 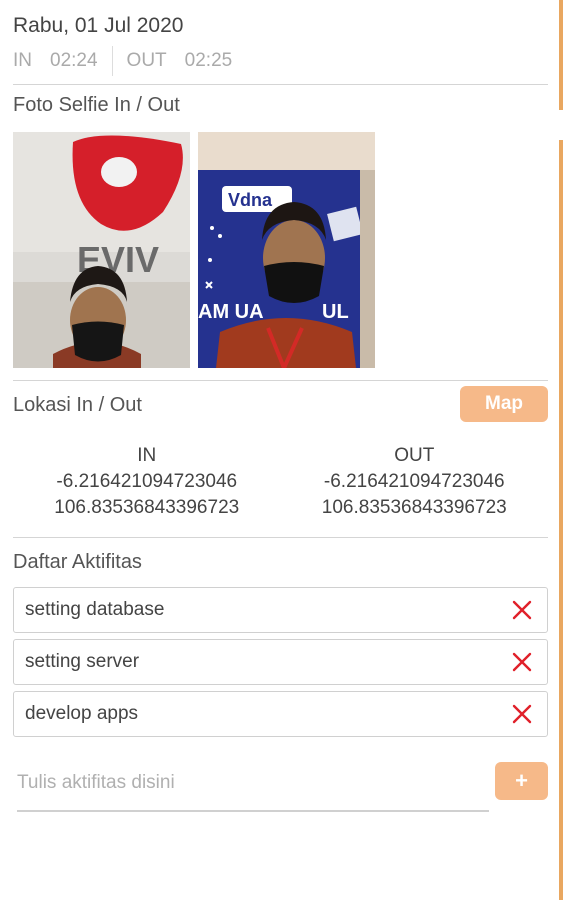 What do you see at coordinates (147, 507) in the screenshot?
I see `location-in-lng: 106.83536843396723` at bounding box center [147, 507].